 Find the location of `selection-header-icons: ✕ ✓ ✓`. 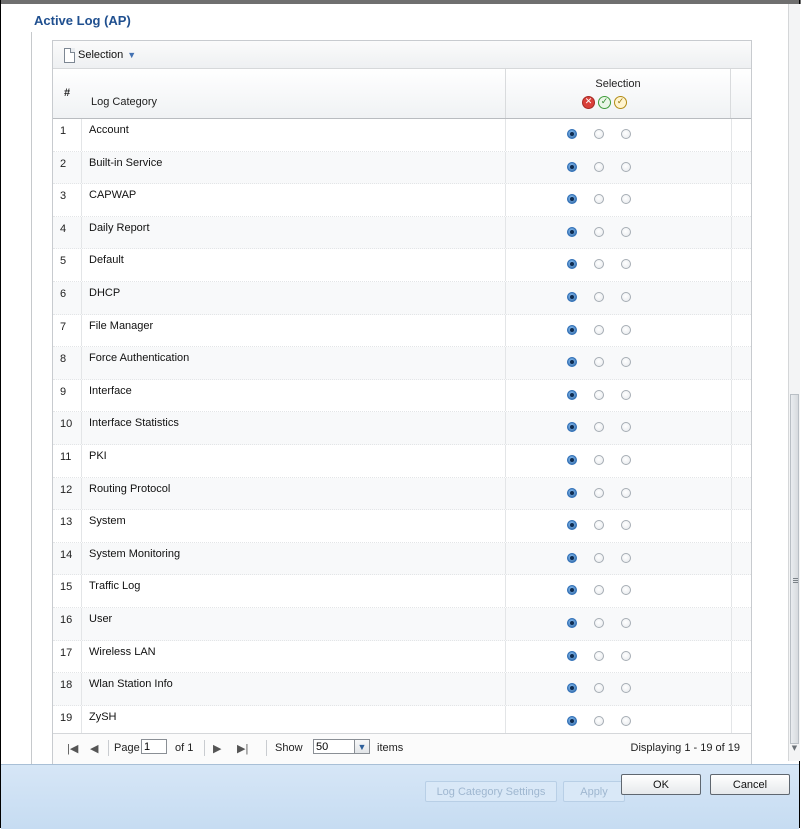

selection-header-icons: ✕ ✓ ✓ is located at coordinates (604, 102).